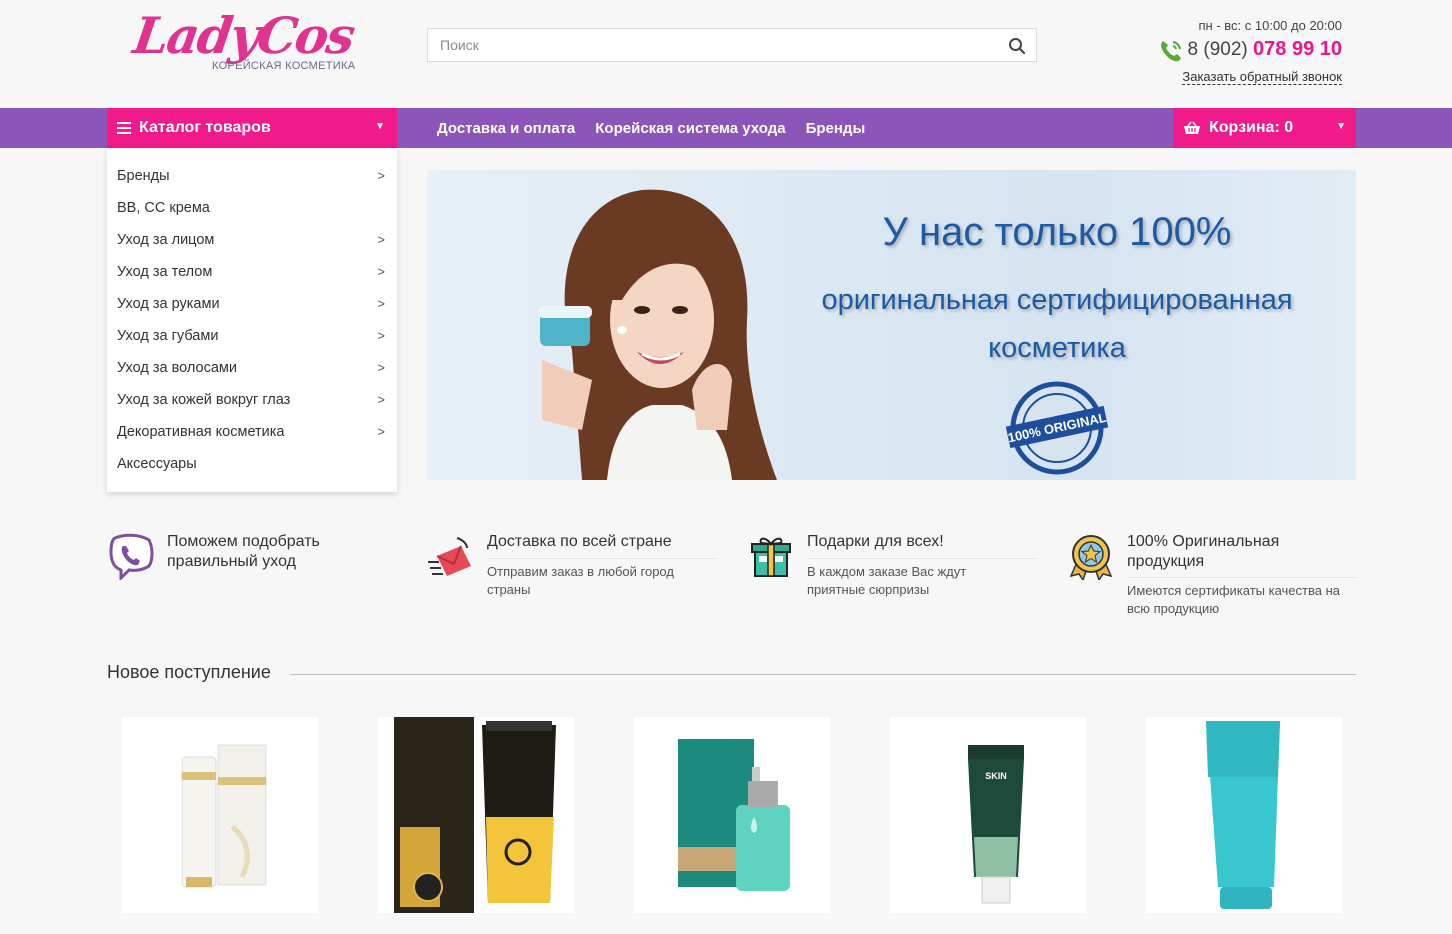  Describe the element at coordinates (1297, 49) in the screenshot. I see `phone-main: 078 99 10` at that location.